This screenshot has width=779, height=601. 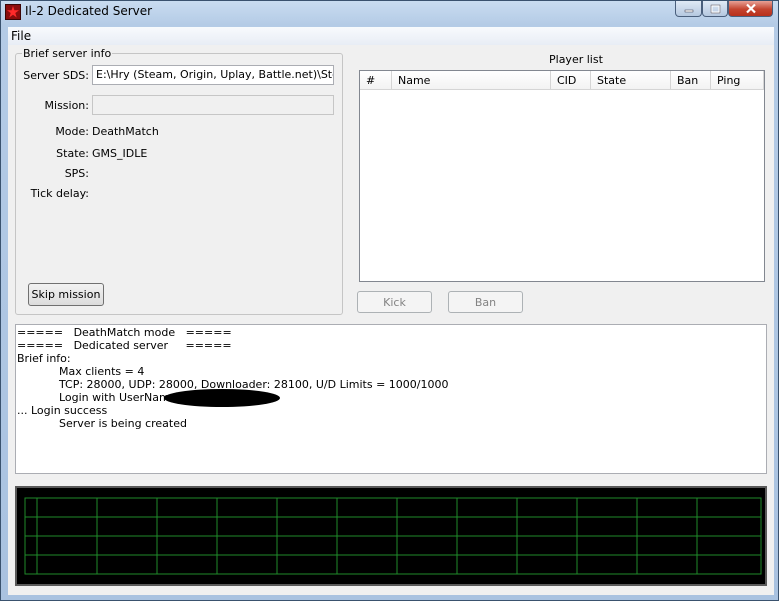 What do you see at coordinates (66, 294) in the screenshot?
I see `skip-mission-button: Skip mission` at bounding box center [66, 294].